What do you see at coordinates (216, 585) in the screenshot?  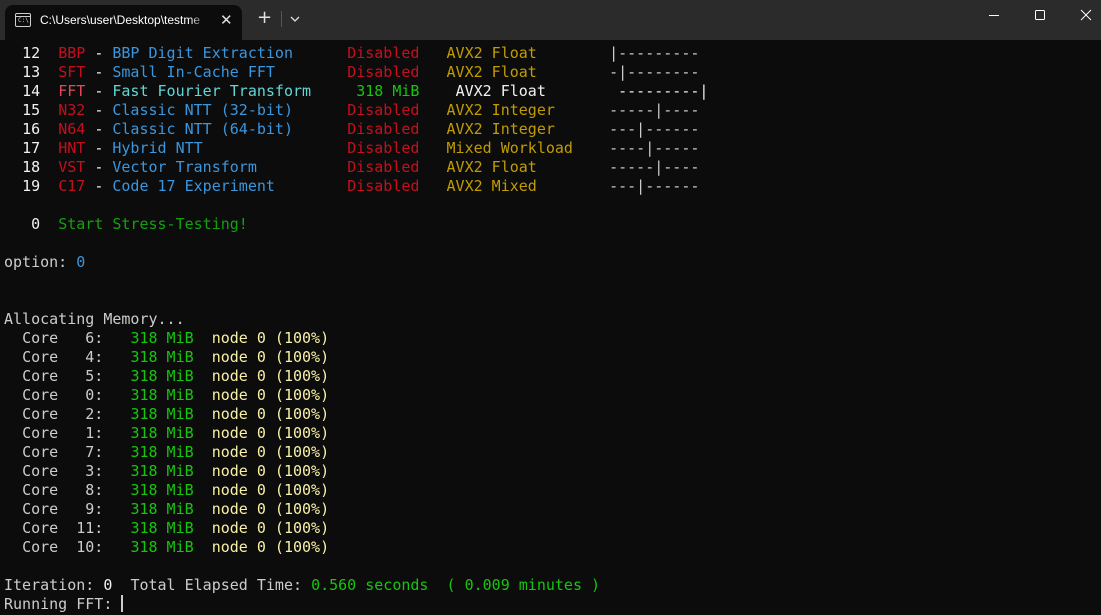 I see `elapsed-label: Total Elapsed Time:` at bounding box center [216, 585].